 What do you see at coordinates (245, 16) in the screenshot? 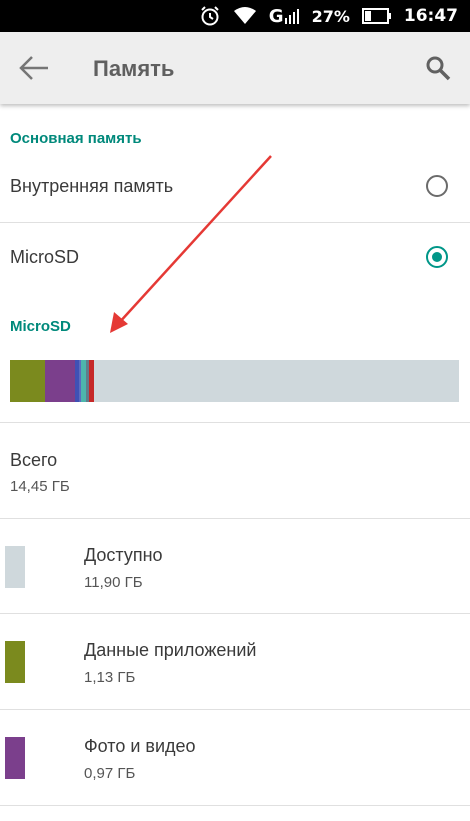
I see `wifi-icon` at bounding box center [245, 16].